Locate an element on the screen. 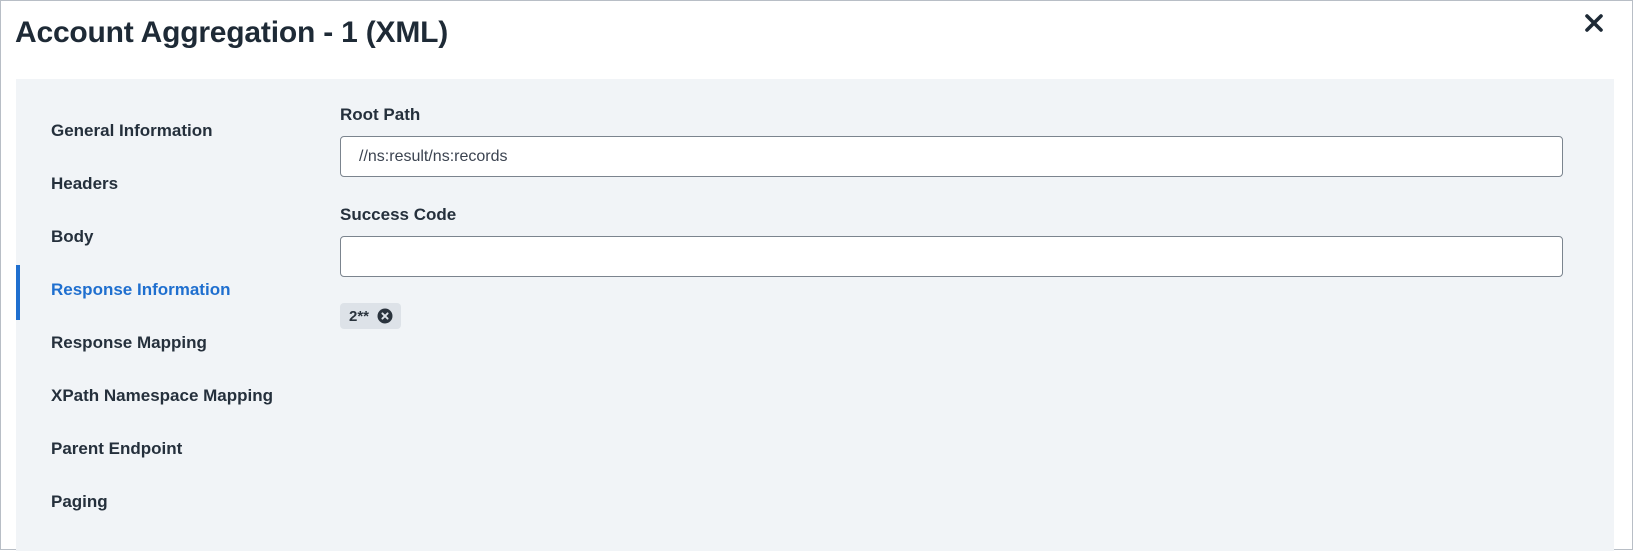 This screenshot has width=1633, height=551. remove-circle-icon is located at coordinates (385, 316).